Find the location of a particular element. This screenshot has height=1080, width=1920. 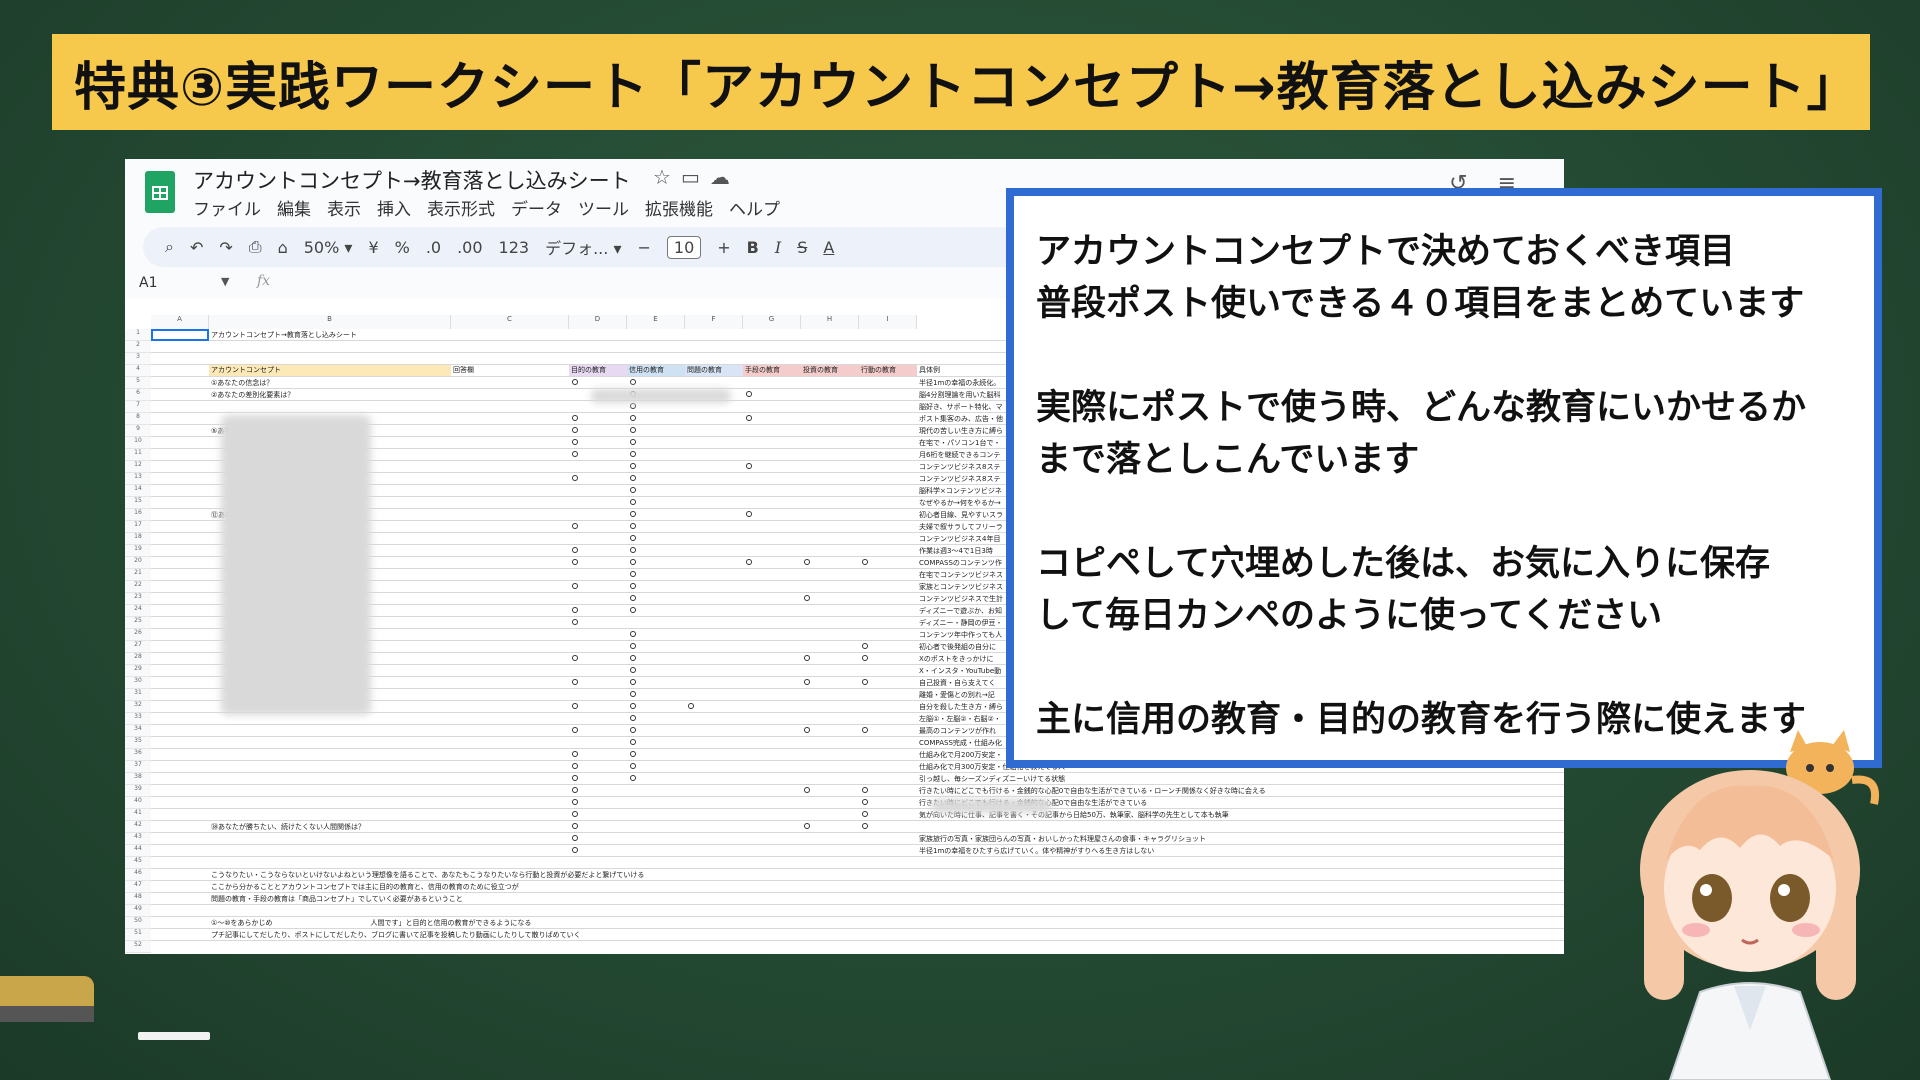

chevron-down-icon: ▼ is located at coordinates (225, 281).